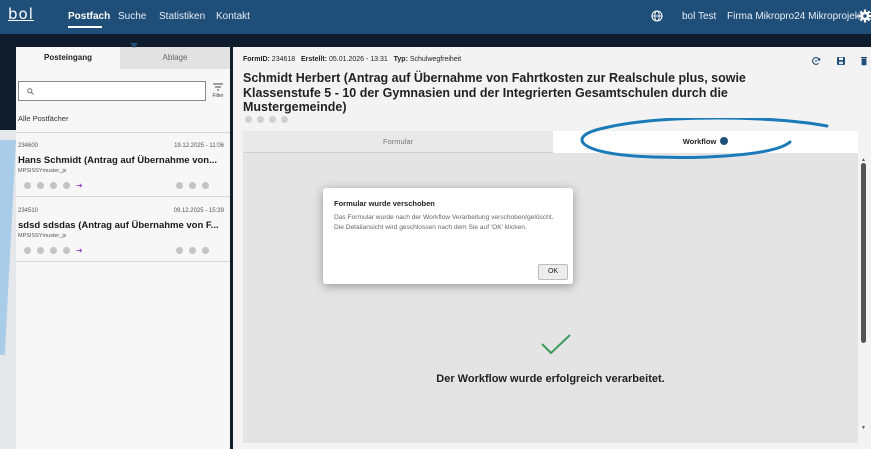  What do you see at coordinates (556, 344) in the screenshot?
I see `checkmark-icon` at bounding box center [556, 344].